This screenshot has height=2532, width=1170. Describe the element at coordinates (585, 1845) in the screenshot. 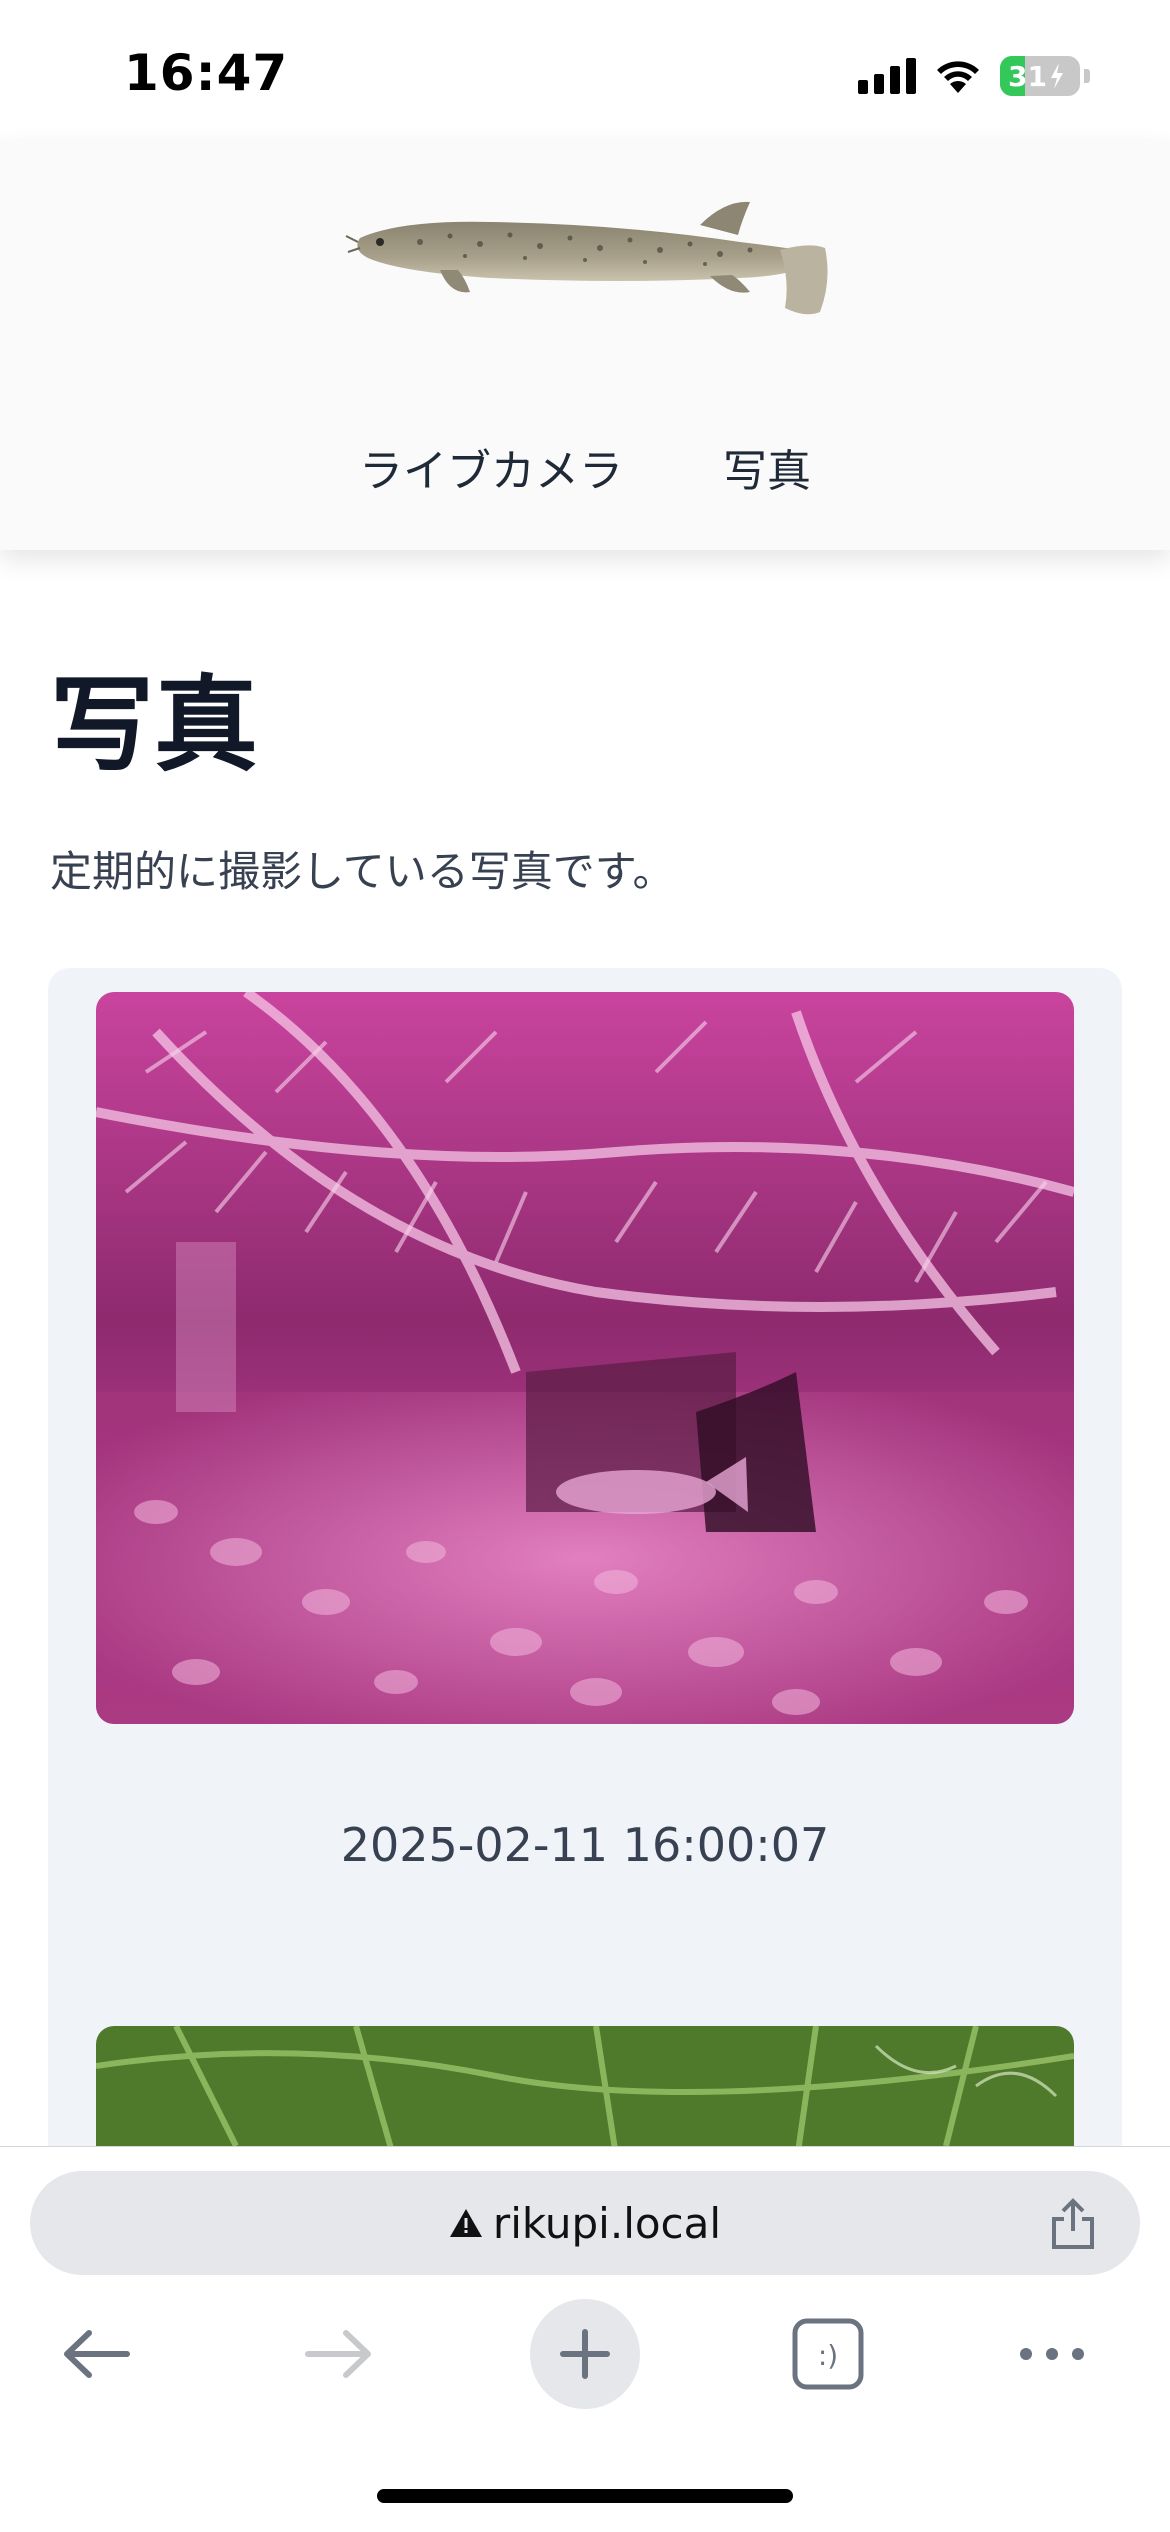

I see `photo-caption: 2025-02-11 16:00:07` at that location.